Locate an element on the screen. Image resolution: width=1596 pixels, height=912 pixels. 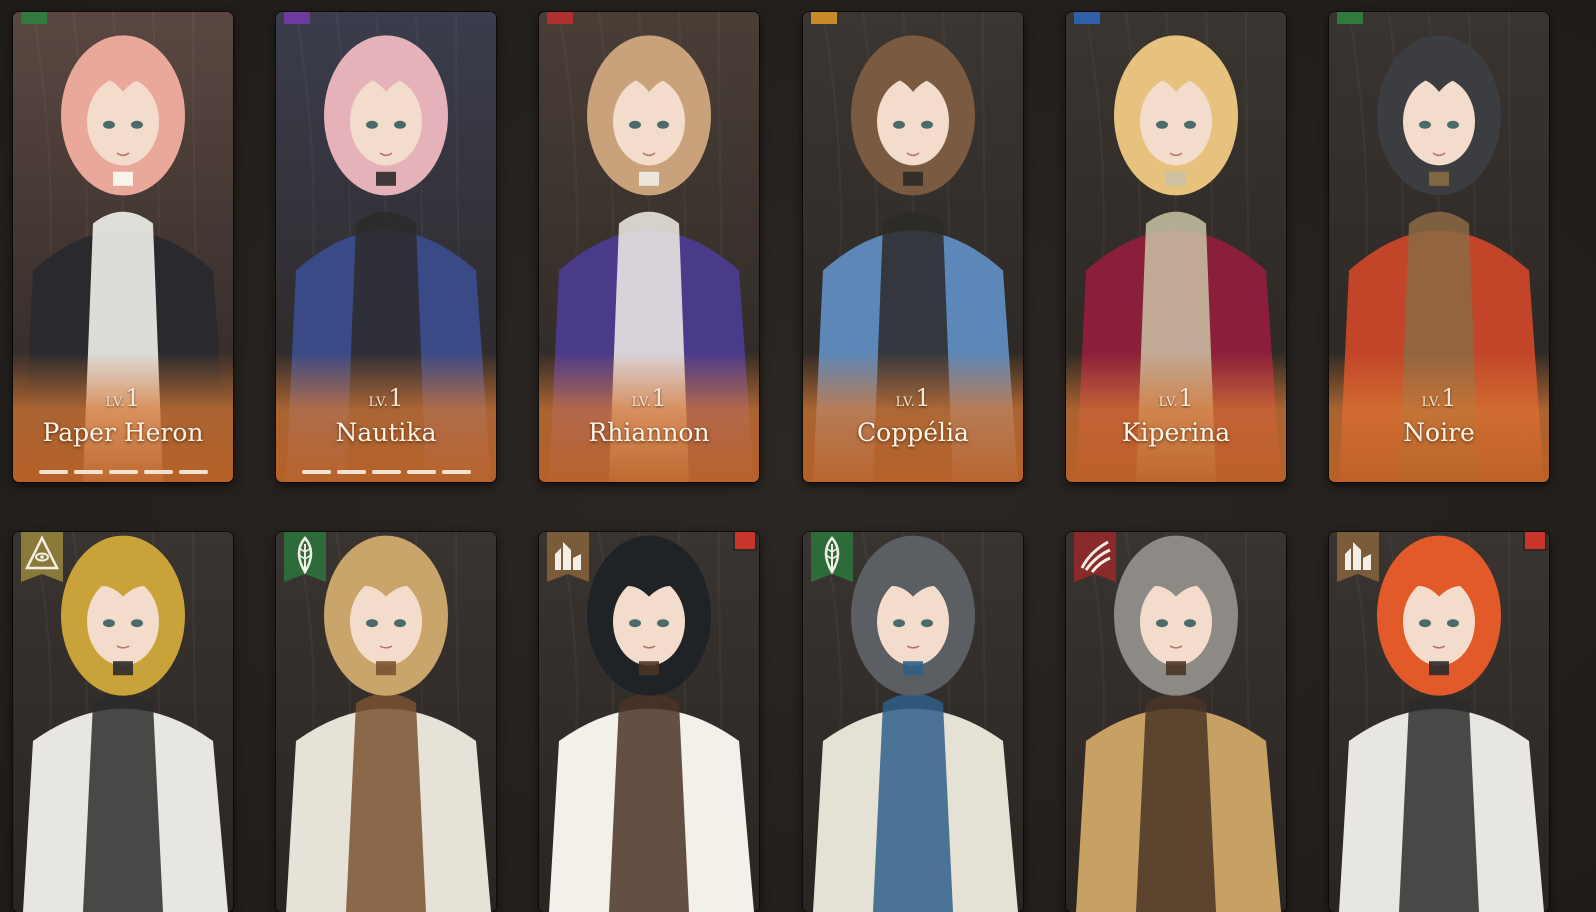
character-card: LV.1 Nautika is located at coordinates (386, 247).